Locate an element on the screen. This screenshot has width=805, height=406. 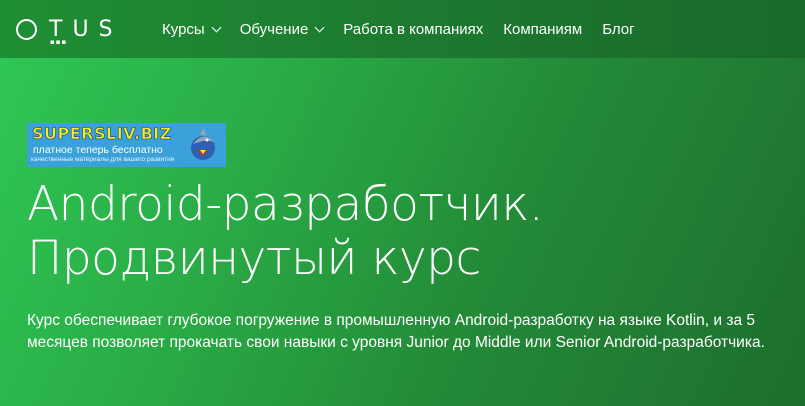
otus-logo: T ▪▪▪ US is located at coordinates (69, 30).